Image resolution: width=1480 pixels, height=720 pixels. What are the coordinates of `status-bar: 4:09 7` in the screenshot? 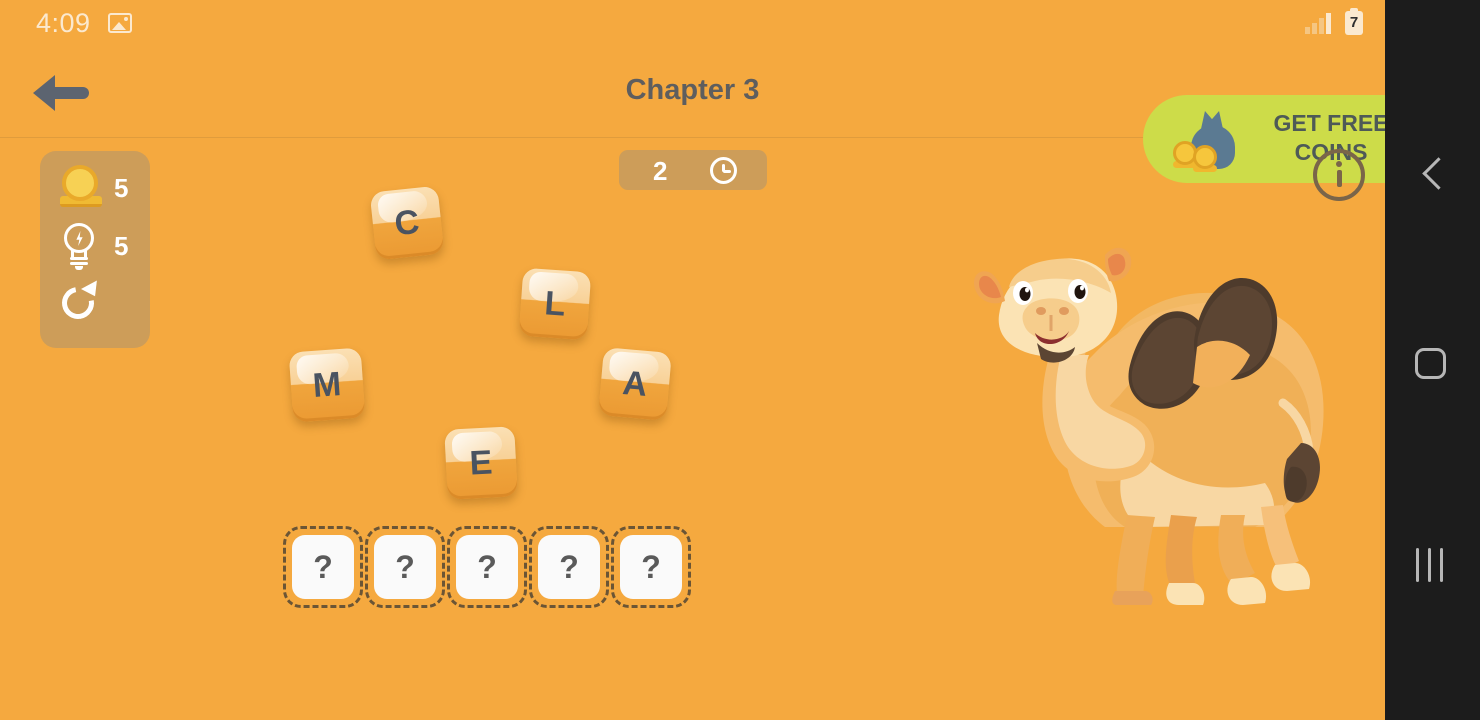 It's located at (692, 24).